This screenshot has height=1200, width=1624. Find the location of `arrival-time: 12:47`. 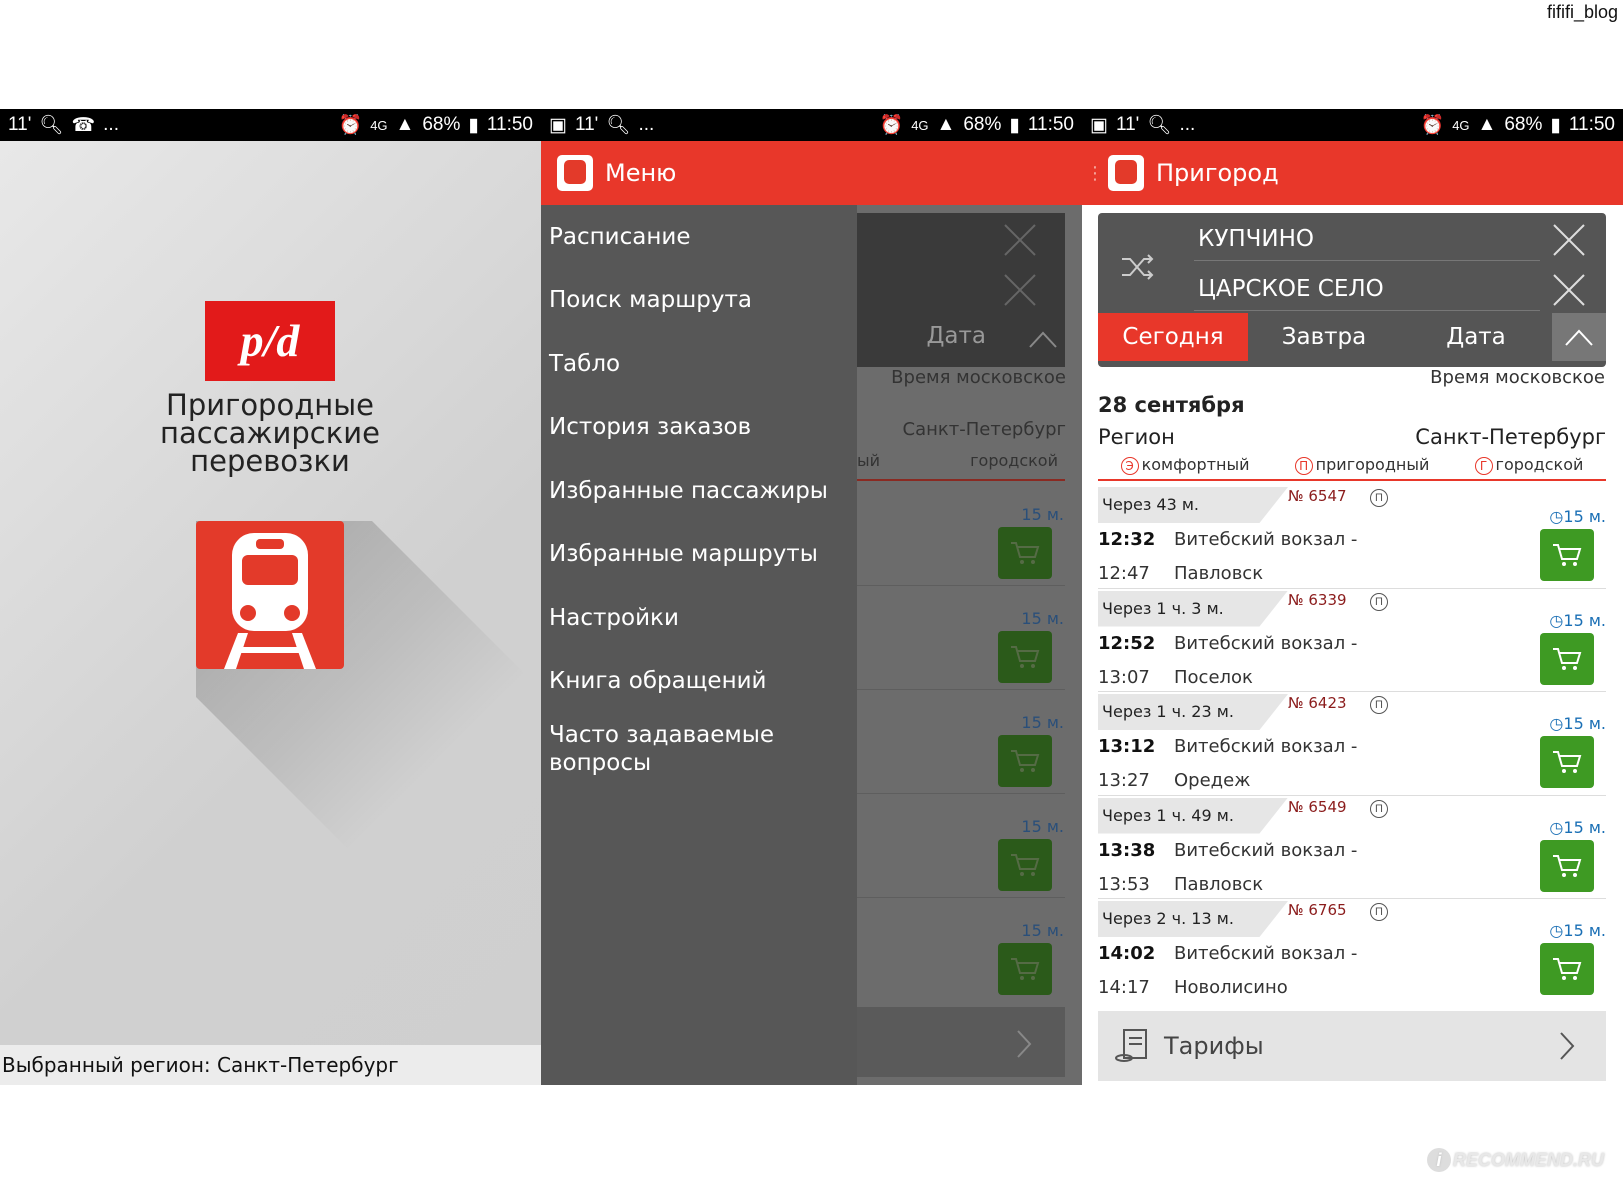

arrival-time: 12:47 is located at coordinates (1124, 573).